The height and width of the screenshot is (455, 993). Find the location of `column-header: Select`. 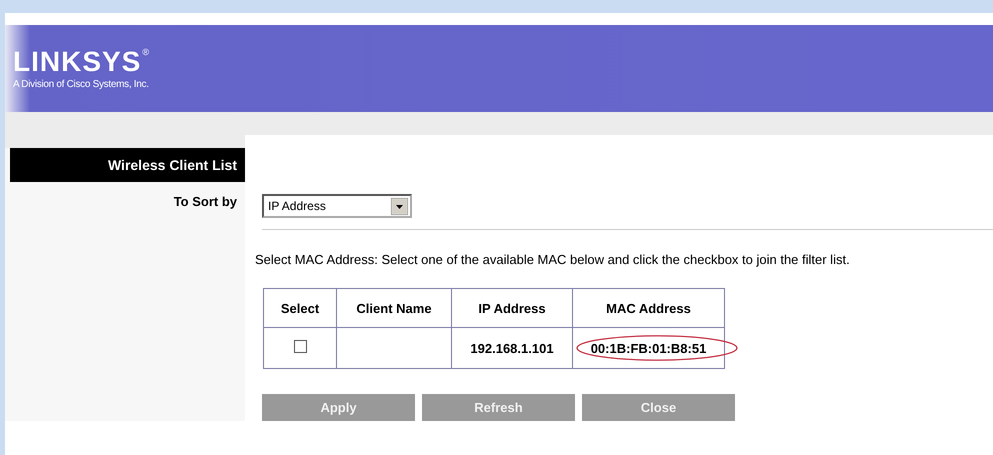

column-header: Select is located at coordinates (300, 308).